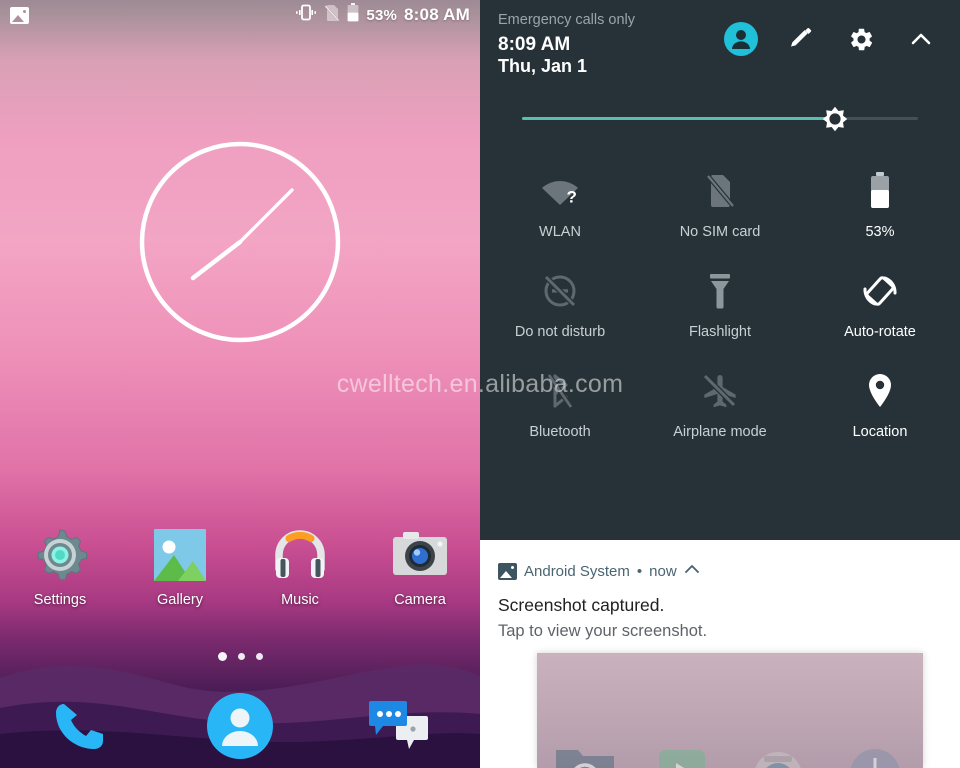 The width and height of the screenshot is (960, 768). I want to click on bluetooth-off-icon, so click(560, 391).